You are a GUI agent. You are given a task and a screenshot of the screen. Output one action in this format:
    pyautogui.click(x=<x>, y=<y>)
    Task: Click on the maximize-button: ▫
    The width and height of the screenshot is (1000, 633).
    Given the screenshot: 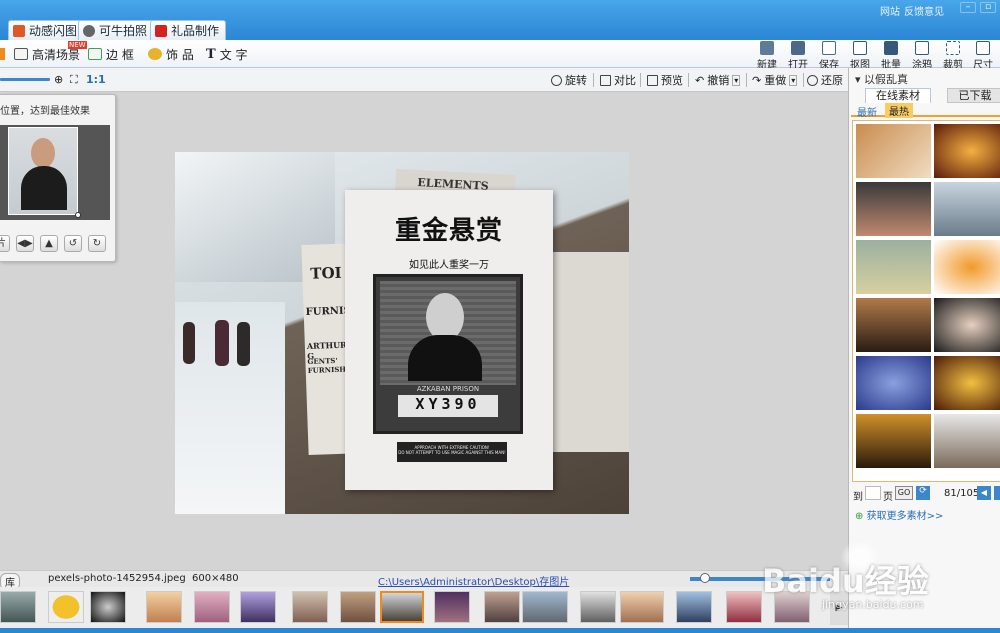 What is the action you would take?
    pyautogui.click(x=988, y=7)
    